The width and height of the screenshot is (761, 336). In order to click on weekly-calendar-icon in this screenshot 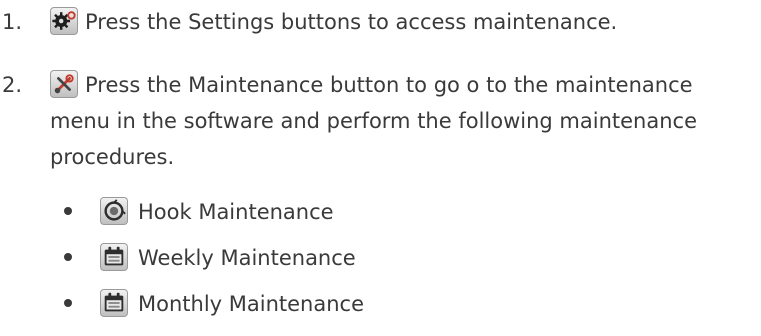, I will do `click(114, 257)`.